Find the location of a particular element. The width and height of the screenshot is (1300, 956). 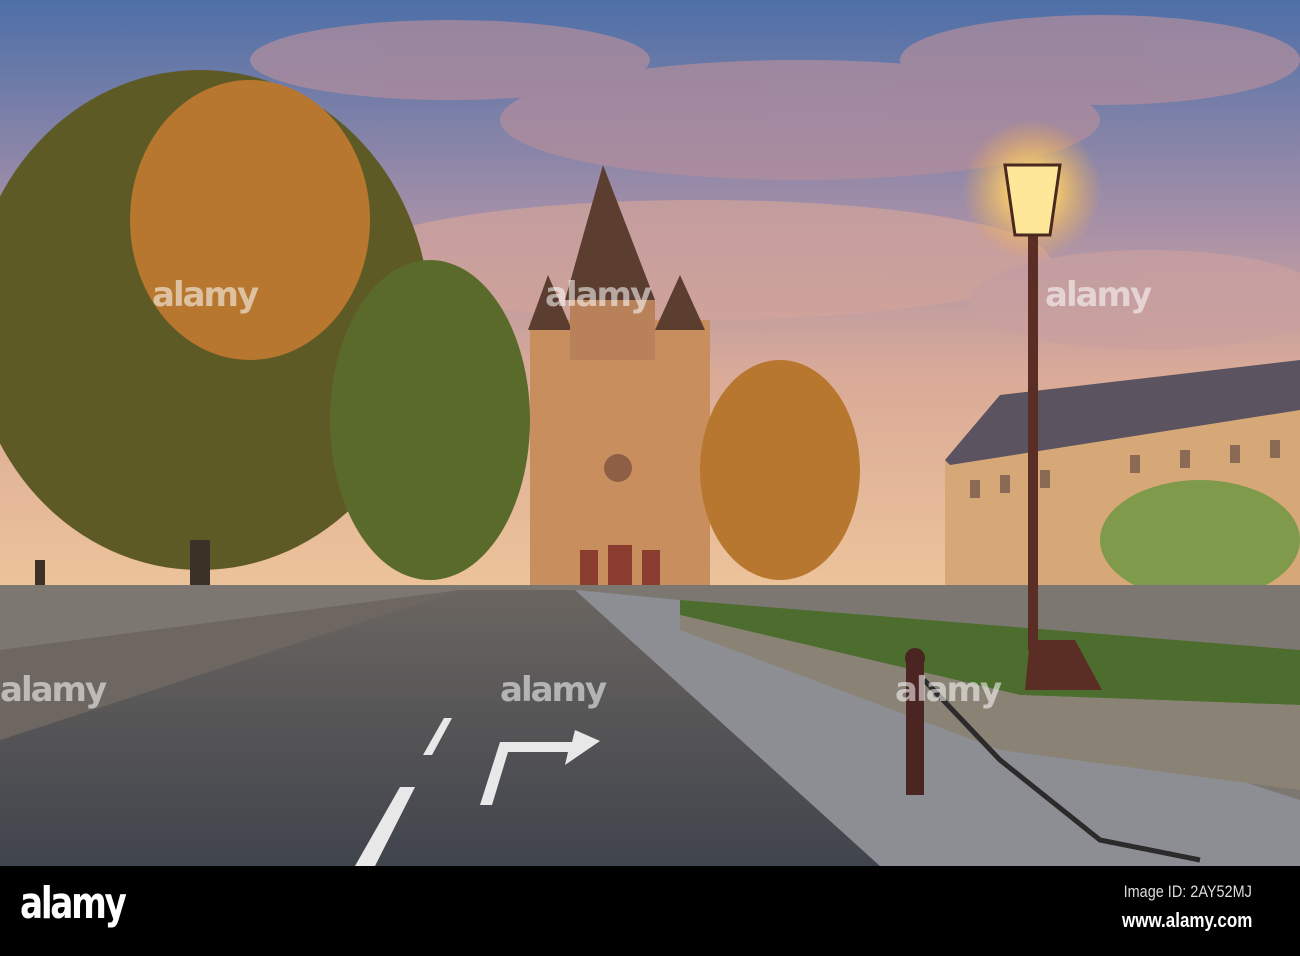

footer-bar: alamy Image ID: 2AY52MJ www.alamy.com is located at coordinates (650, 911).